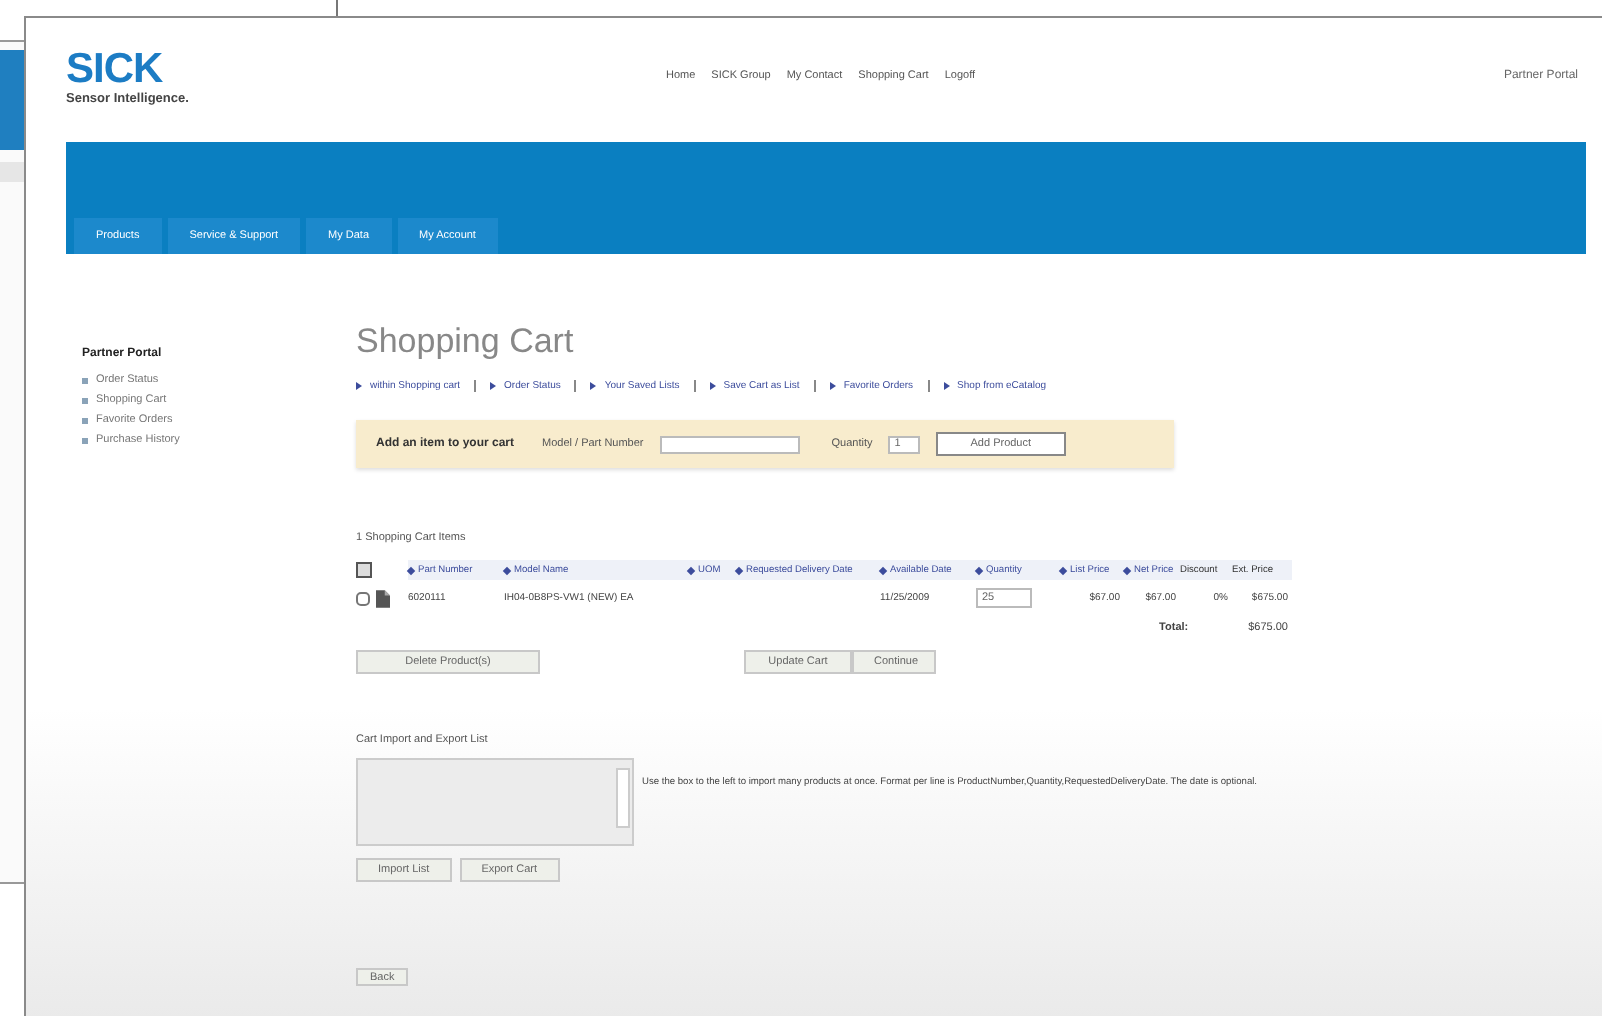 This screenshot has width=1602, height=1016. Describe the element at coordinates (729, 444) in the screenshot. I see `part-number-field` at that location.